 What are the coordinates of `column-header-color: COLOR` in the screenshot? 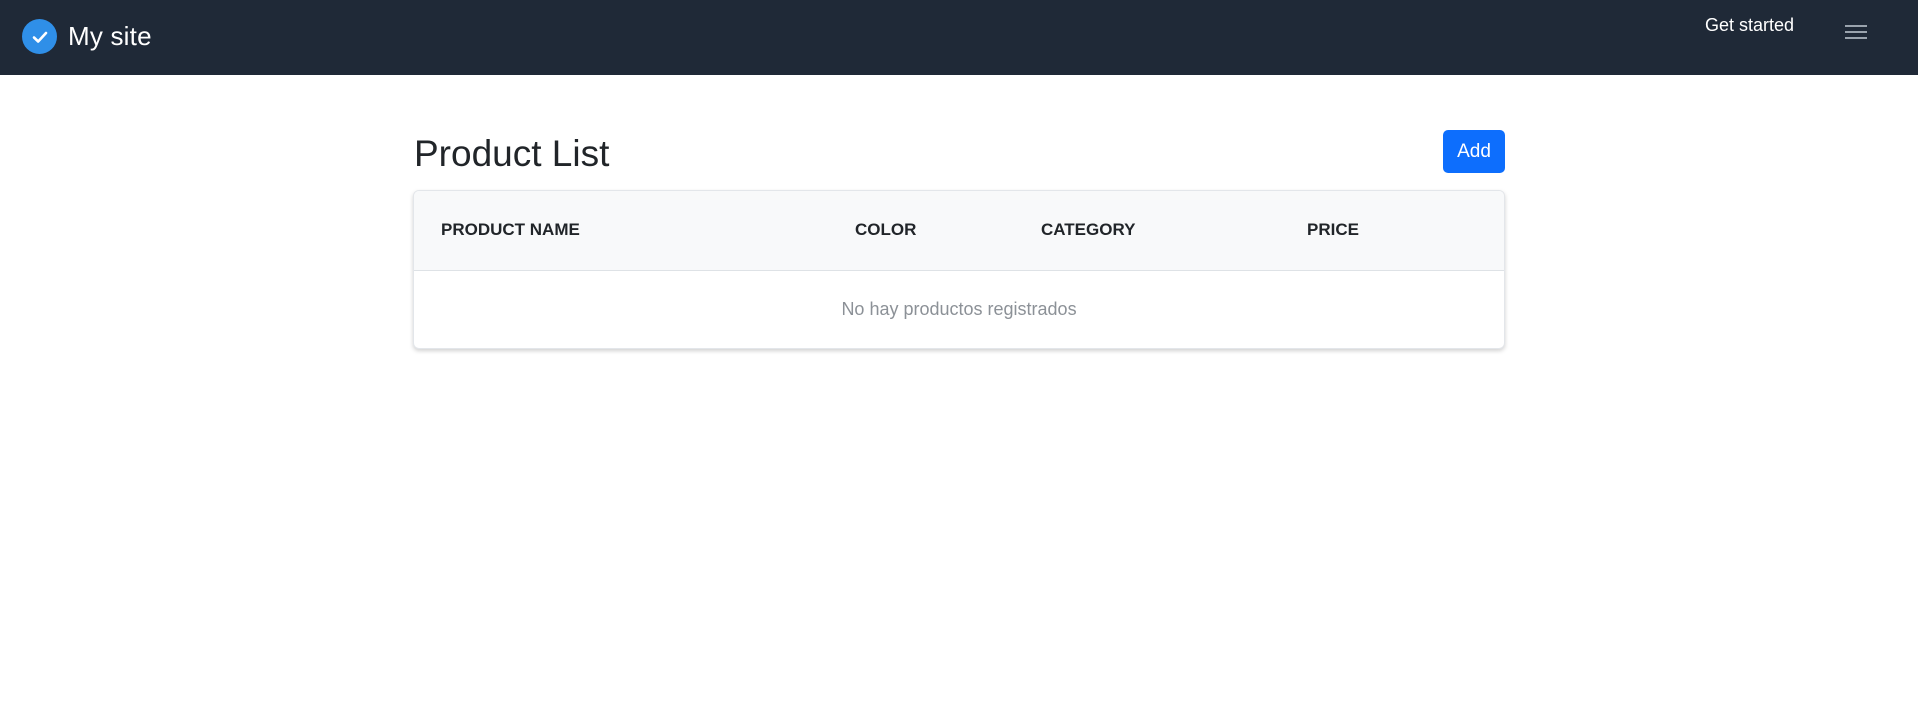 It's located at (948, 230).